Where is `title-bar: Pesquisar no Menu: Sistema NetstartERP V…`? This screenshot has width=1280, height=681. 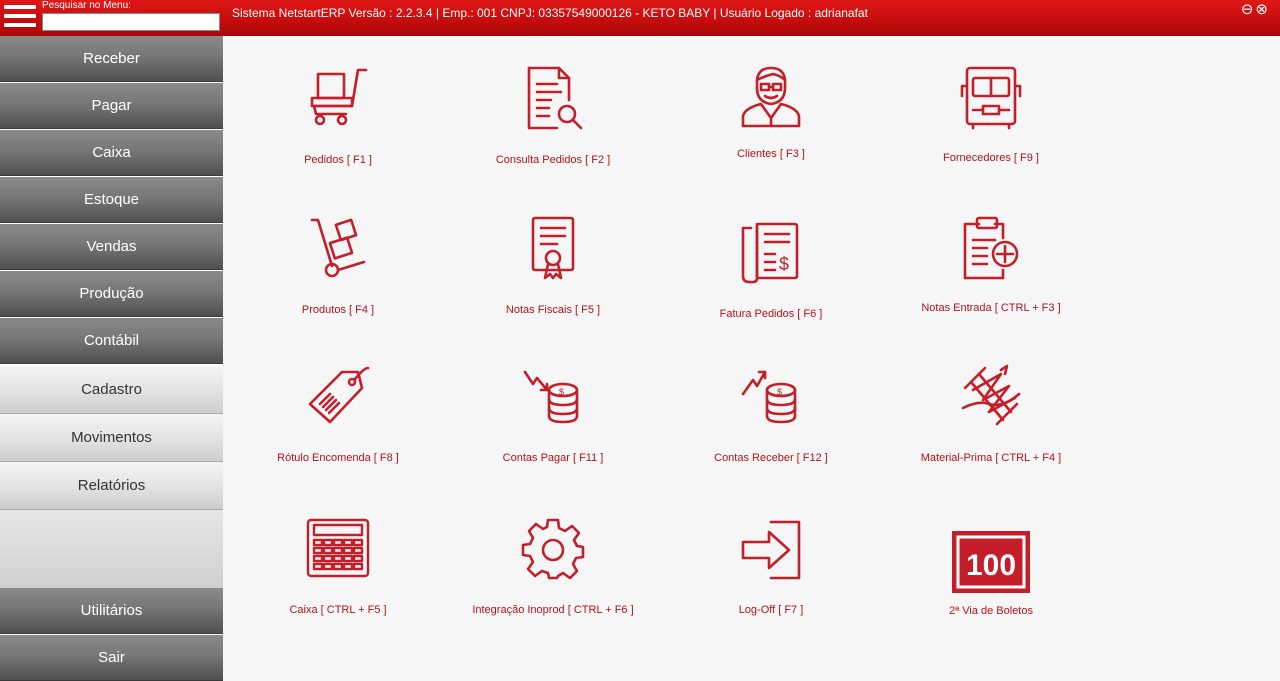 title-bar: Pesquisar no Menu: Sistema NetstartERP V… is located at coordinates (640, 18).